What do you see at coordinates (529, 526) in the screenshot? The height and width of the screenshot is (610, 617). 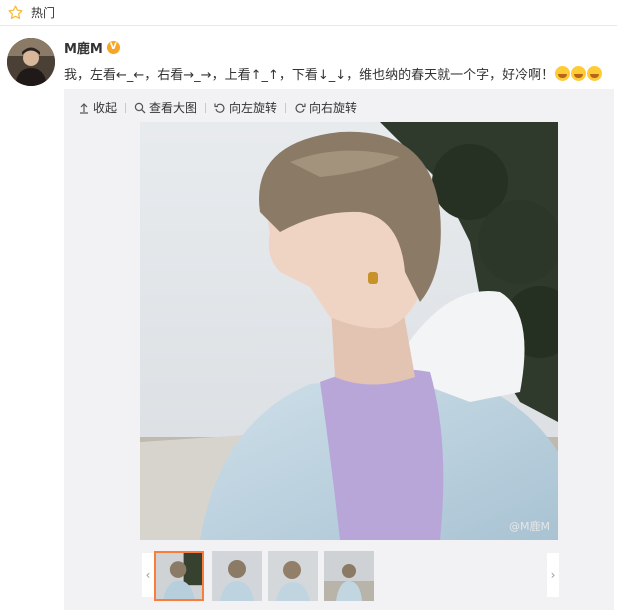 I see `photo-watermark: @M鹿M` at bounding box center [529, 526].